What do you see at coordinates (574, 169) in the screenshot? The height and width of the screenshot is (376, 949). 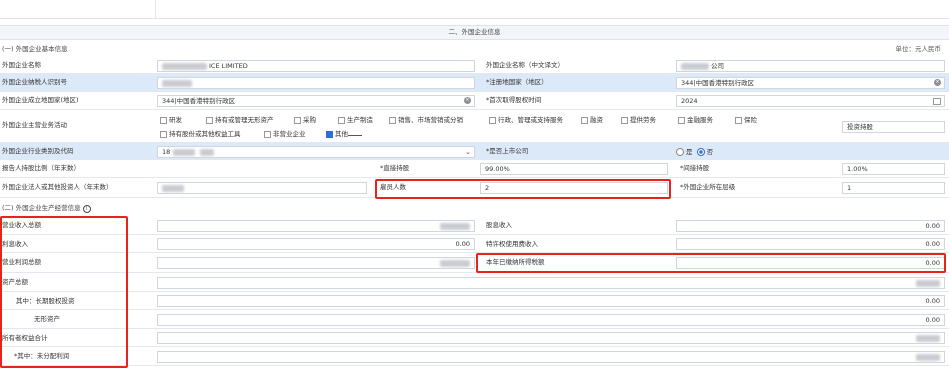 I see `direct-holding-field: 99.00%` at bounding box center [574, 169].